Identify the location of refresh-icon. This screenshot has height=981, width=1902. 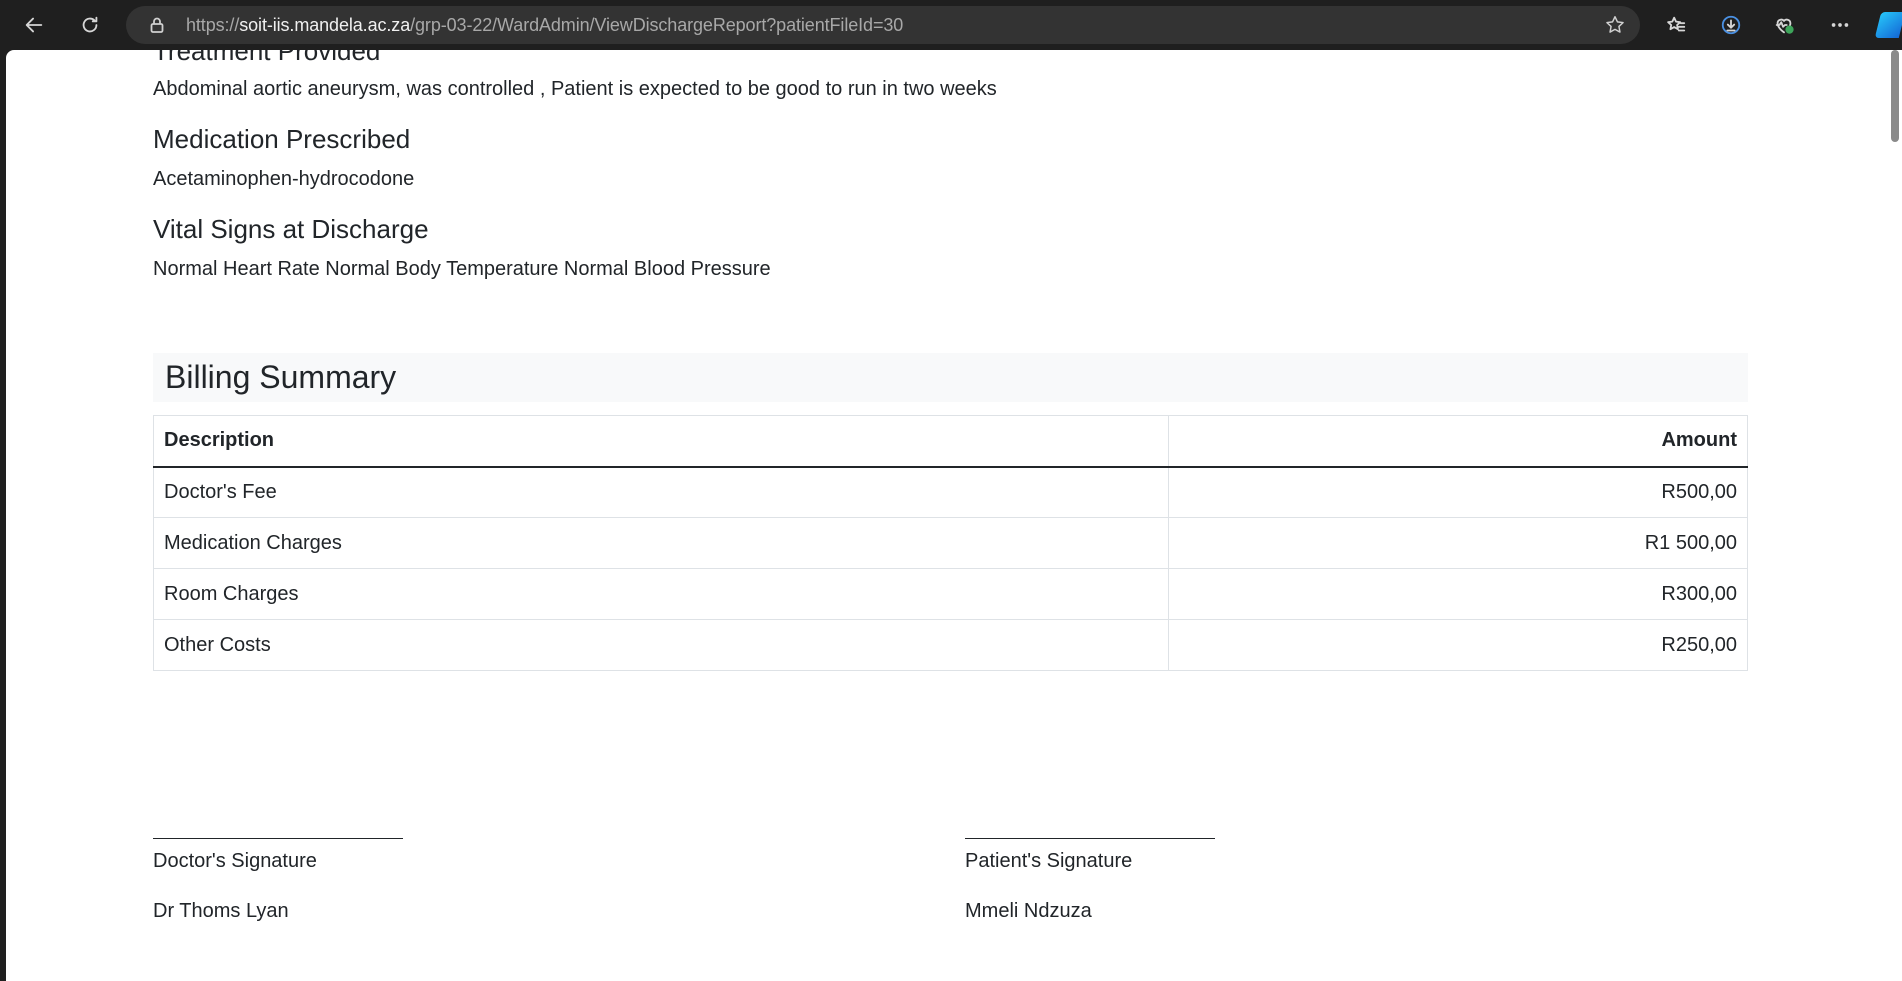
(90, 24).